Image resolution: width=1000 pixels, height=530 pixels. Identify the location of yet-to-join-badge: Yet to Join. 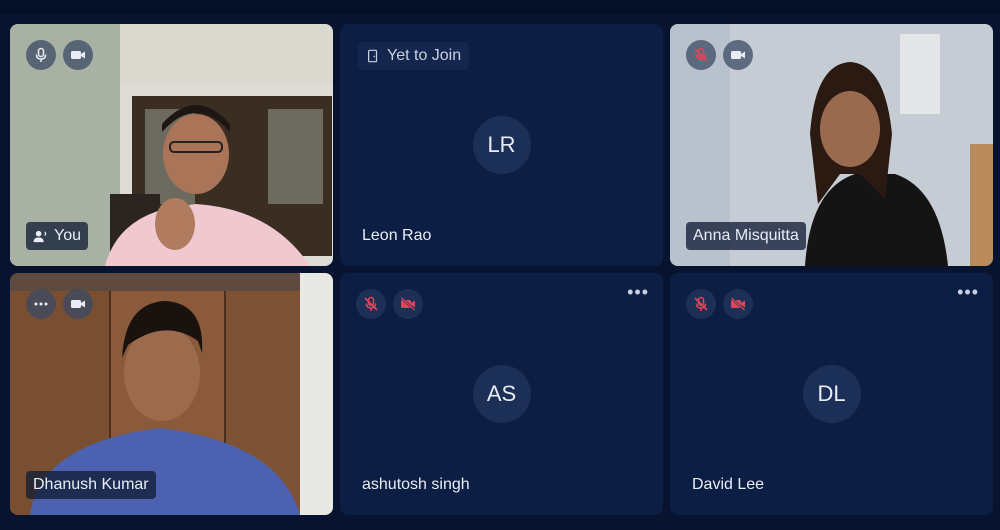
(414, 56).